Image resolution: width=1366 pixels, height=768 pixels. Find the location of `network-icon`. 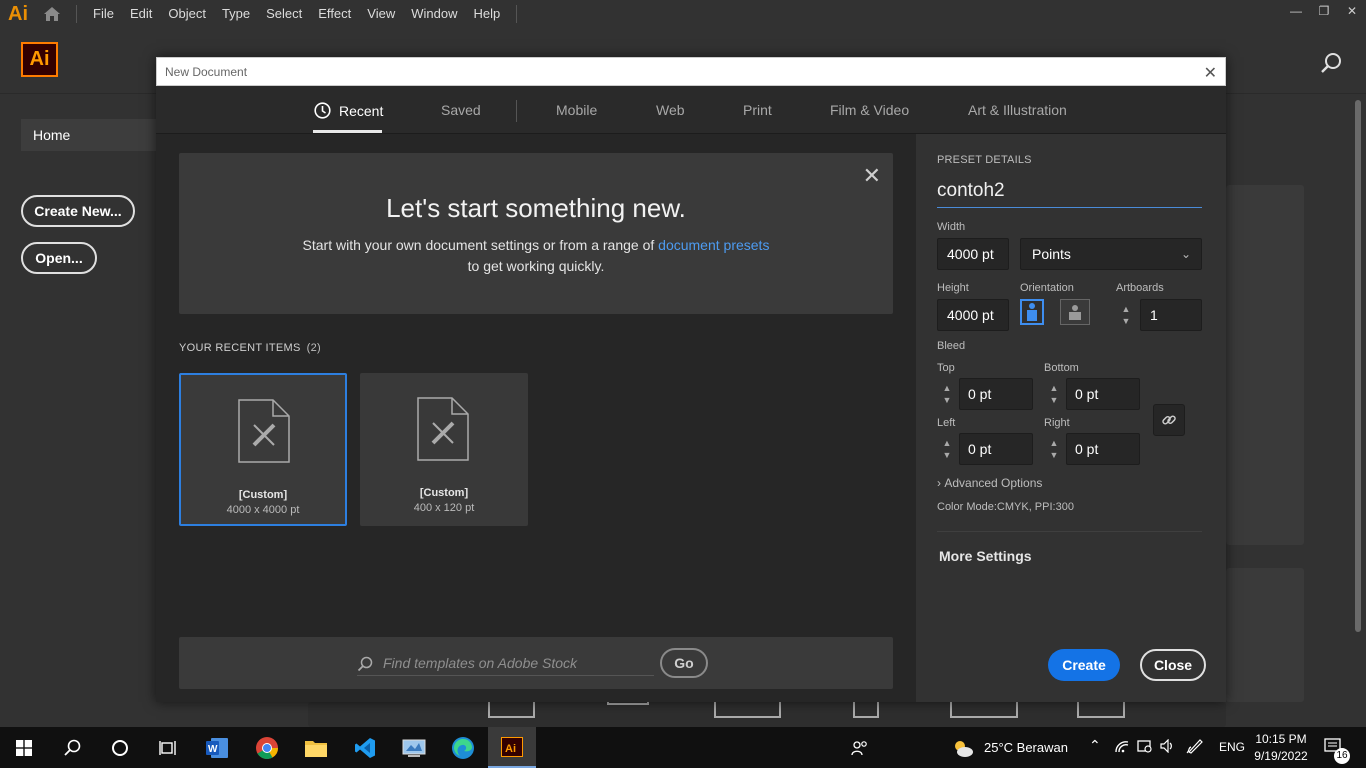

network-icon is located at coordinates (1122, 747).